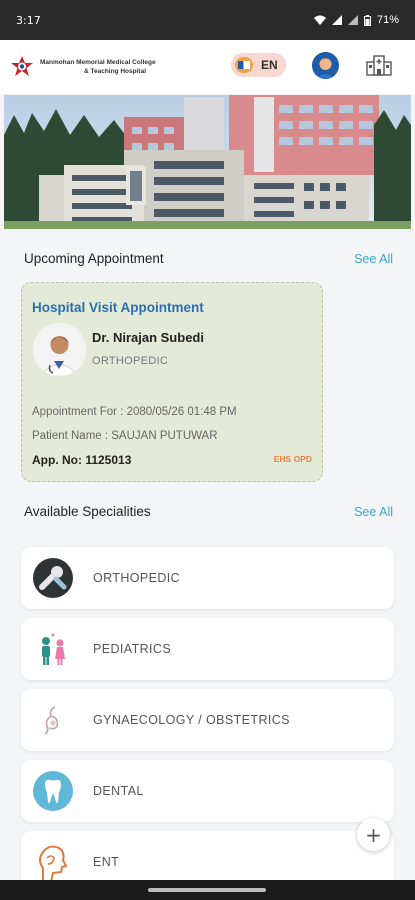 The height and width of the screenshot is (900, 415). Describe the element at coordinates (134, 412) in the screenshot. I see `appointment-datetime: Appointment For : 2080/05/26 01:48 PM` at that location.